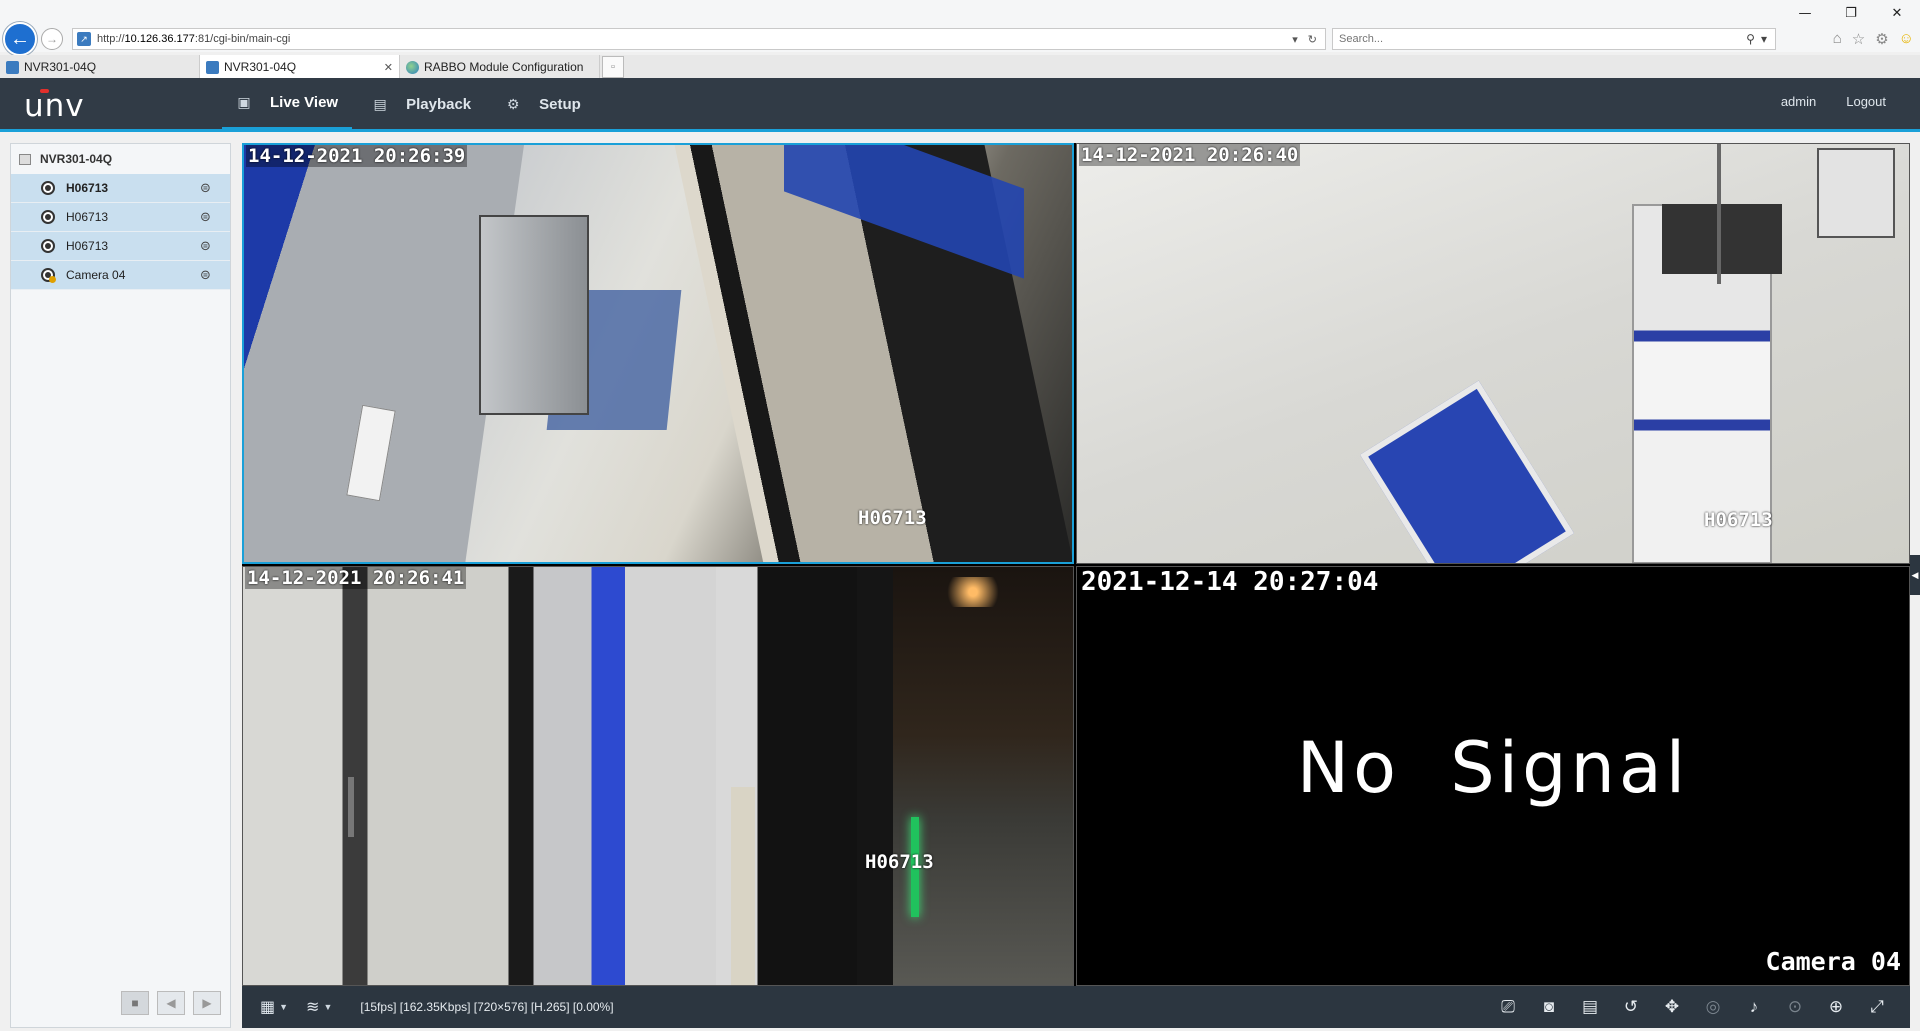  What do you see at coordinates (1590, 1007) in the screenshot?
I see `record-clip-icon: ▤` at bounding box center [1590, 1007].